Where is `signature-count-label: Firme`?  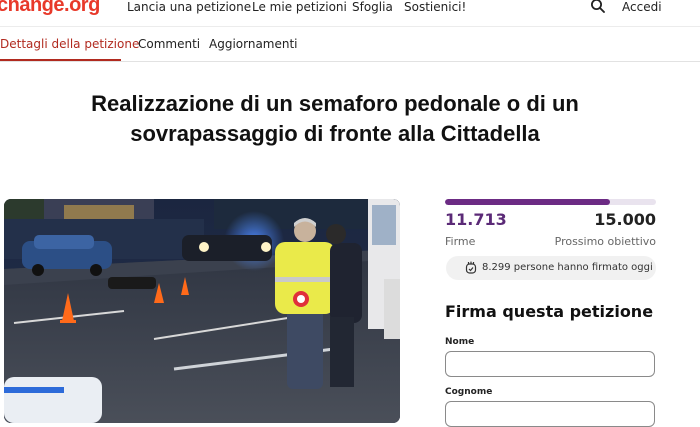
signature-count-label: Firme is located at coordinates (460, 241).